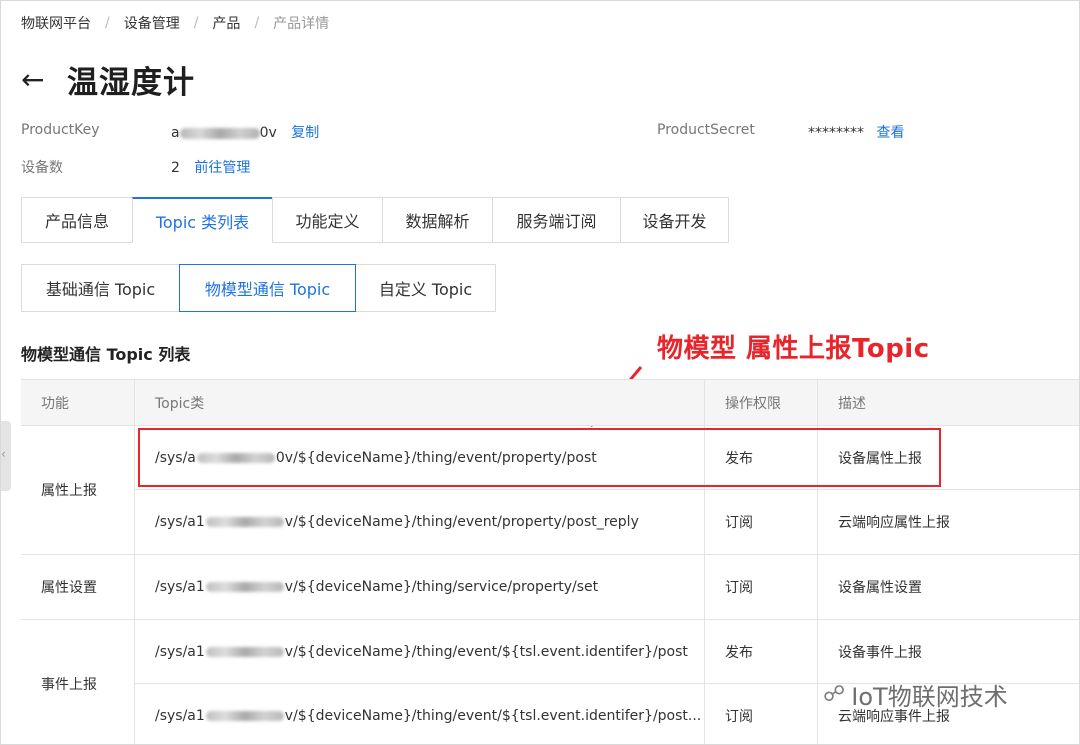  What do you see at coordinates (834, 694) in the screenshot?
I see `wechat-icon: ☍` at bounding box center [834, 694].